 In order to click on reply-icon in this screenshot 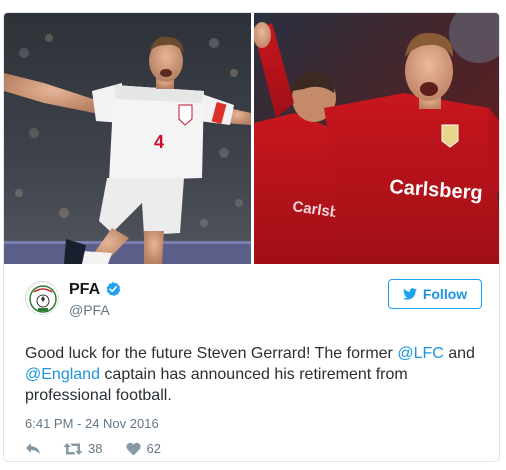, I will do `click(33, 448)`.